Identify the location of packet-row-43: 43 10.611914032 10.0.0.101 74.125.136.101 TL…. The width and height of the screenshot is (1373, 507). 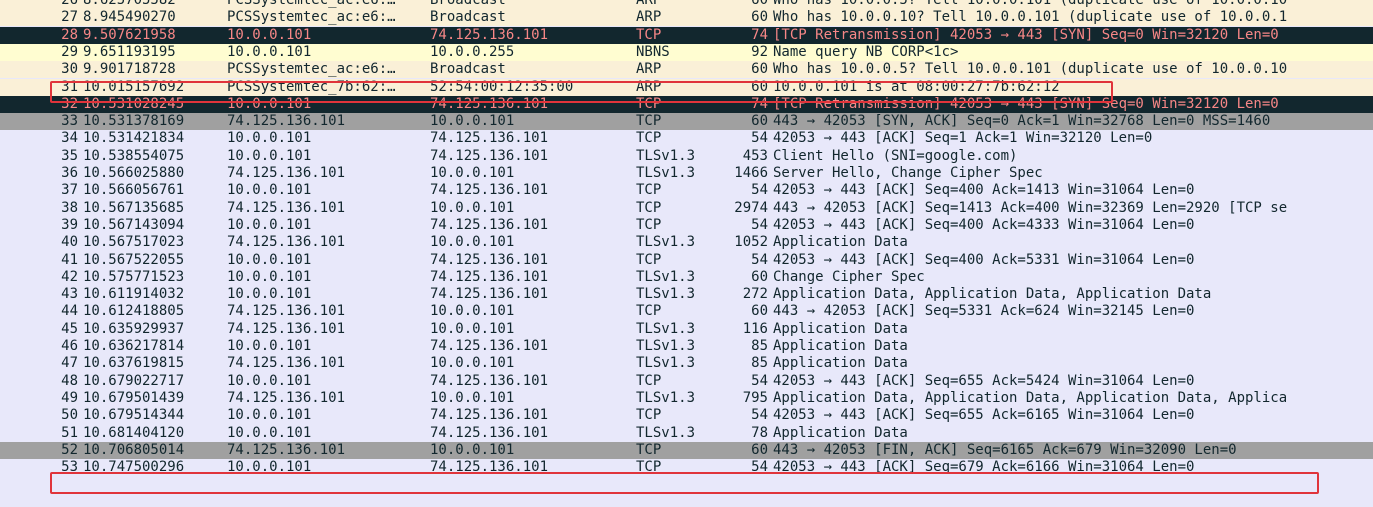
(686, 295).